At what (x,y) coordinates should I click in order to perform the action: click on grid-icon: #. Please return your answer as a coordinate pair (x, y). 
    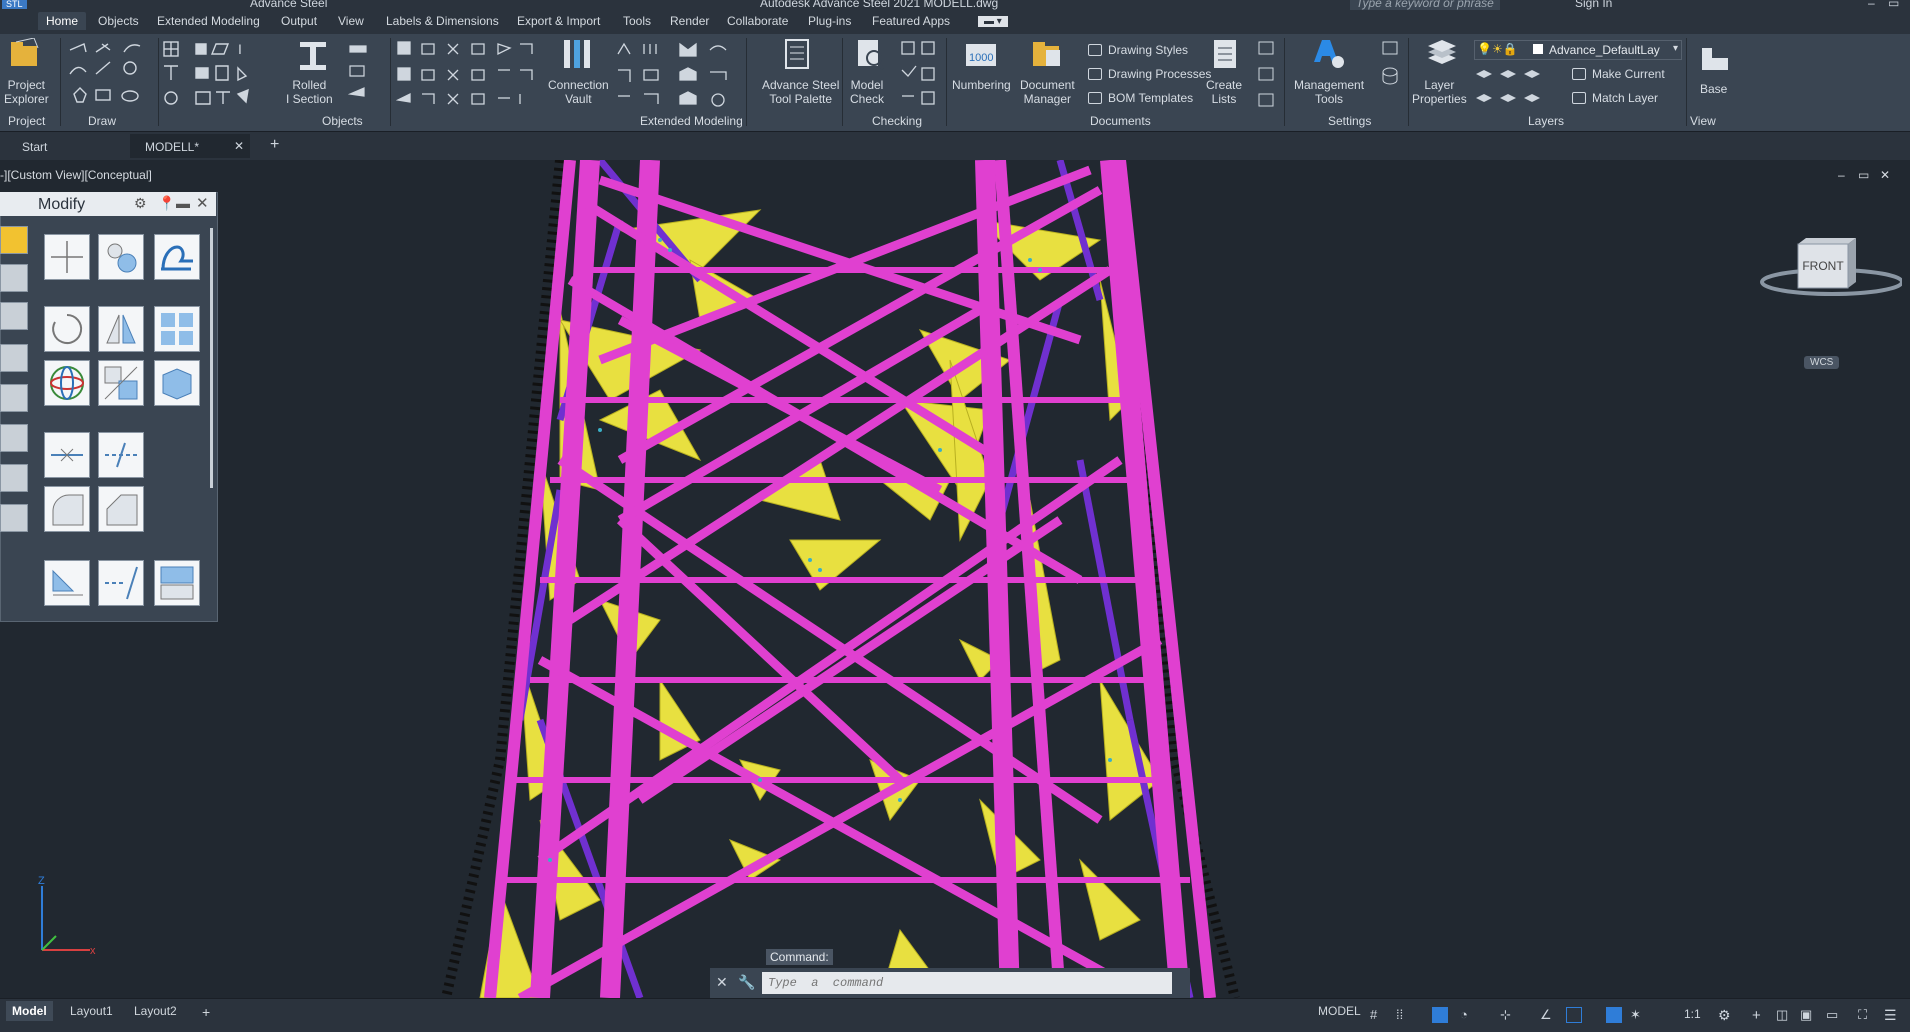
    Looking at the image, I should click on (1378, 1015).